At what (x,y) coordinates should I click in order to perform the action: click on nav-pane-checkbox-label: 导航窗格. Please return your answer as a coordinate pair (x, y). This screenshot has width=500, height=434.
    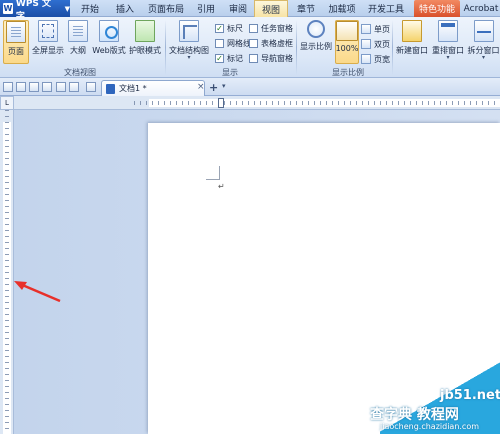
    Looking at the image, I should click on (277, 58).